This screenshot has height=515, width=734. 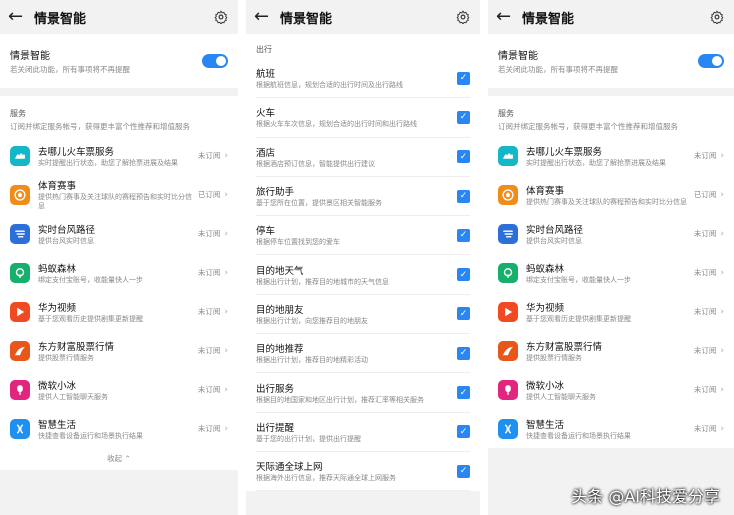 What do you see at coordinates (363, 79) in the screenshot?
I see `travel-option-row: 航班 根据航班信息，规划合适的出行时间及出行路线 ✓` at bounding box center [363, 79].